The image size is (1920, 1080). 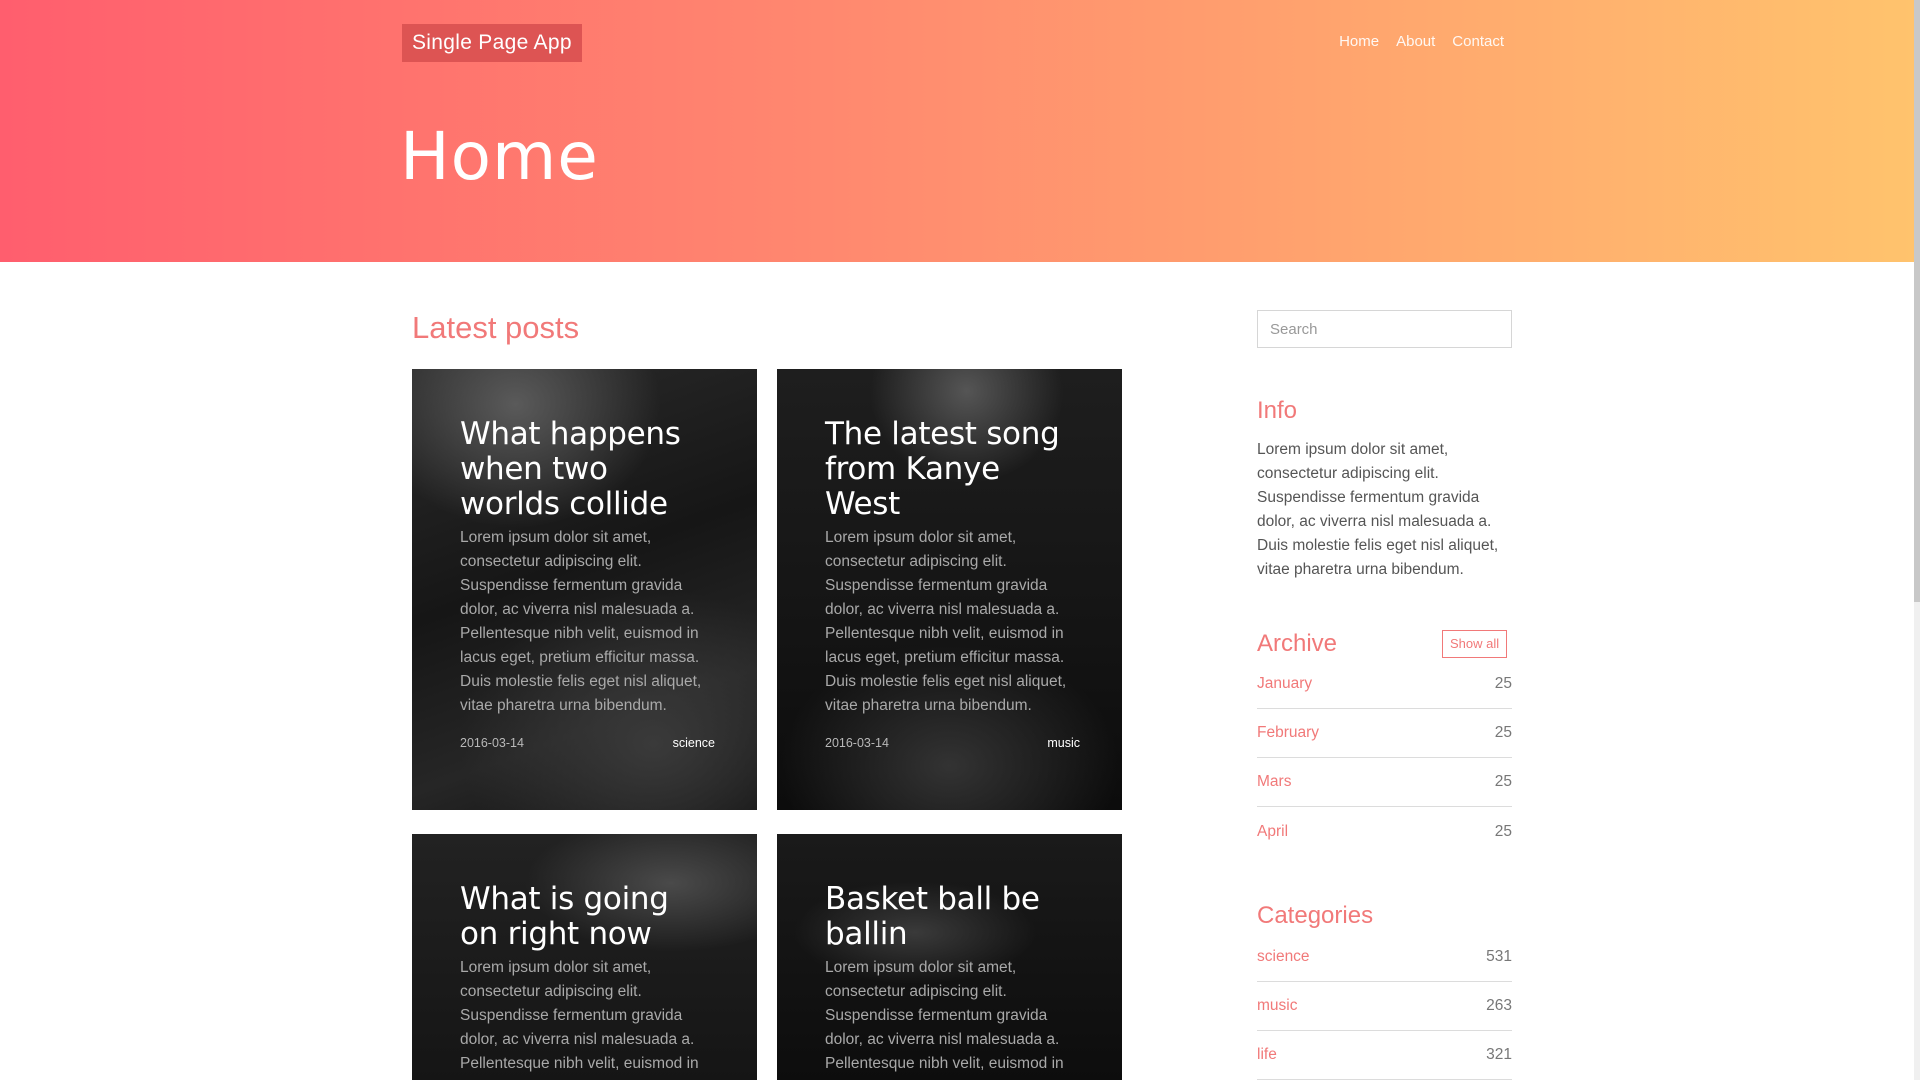 What do you see at coordinates (1297, 643) in the screenshot?
I see `archive-heading: Archive` at bounding box center [1297, 643].